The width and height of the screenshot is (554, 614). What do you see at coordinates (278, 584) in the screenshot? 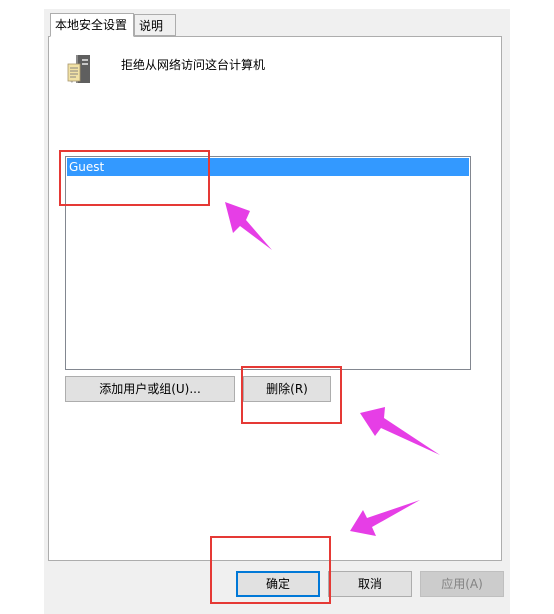
I see `ok-button: 确定` at bounding box center [278, 584].